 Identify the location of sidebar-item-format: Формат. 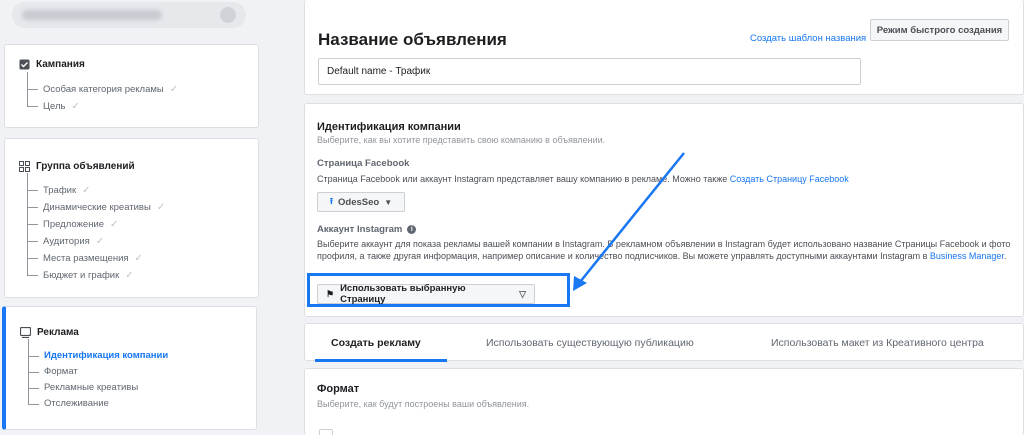
(98, 367).